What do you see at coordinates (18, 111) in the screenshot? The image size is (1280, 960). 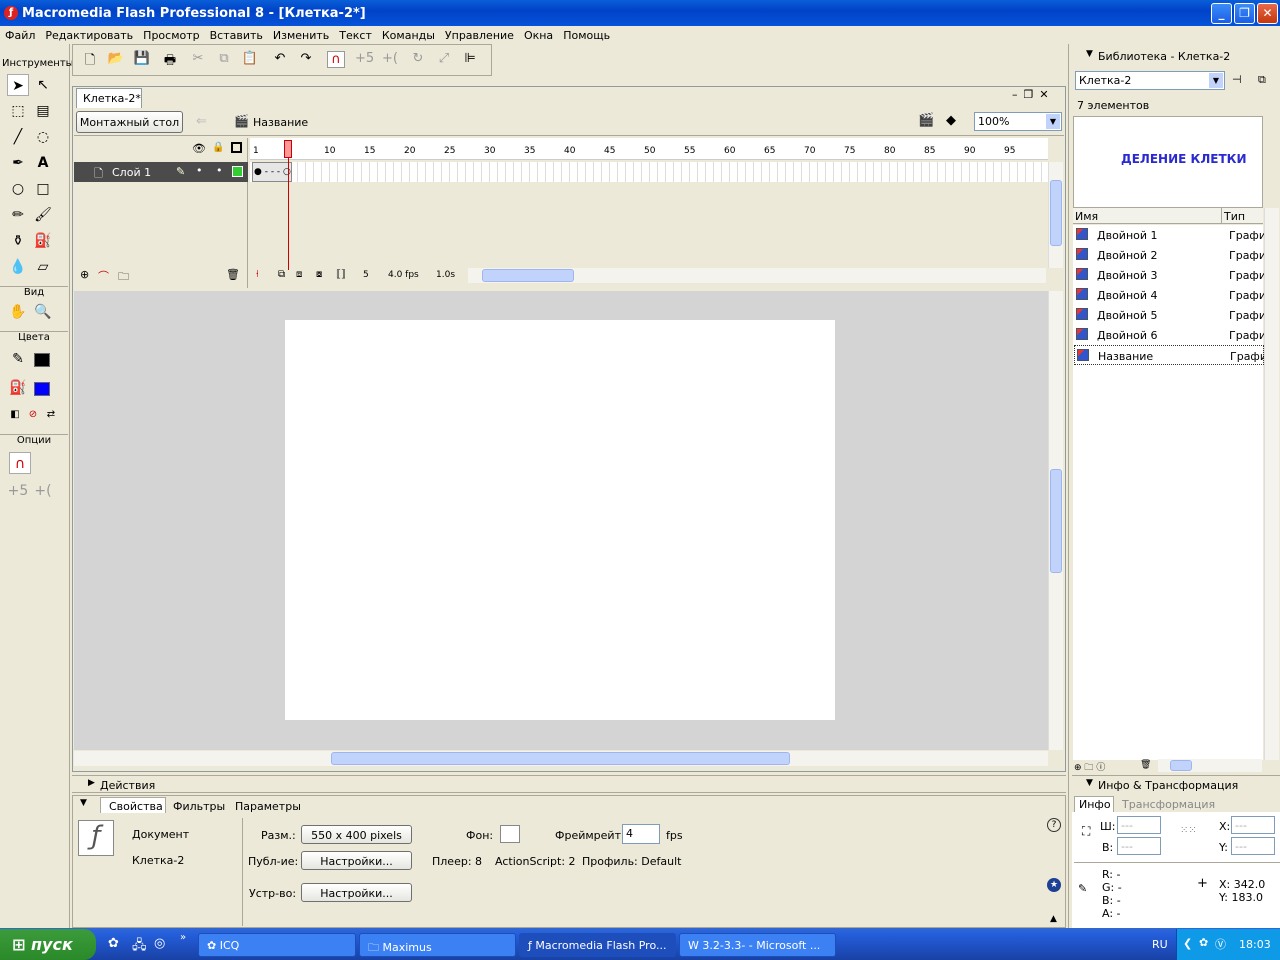 I see `free-transform-tool-icon: ⬚` at bounding box center [18, 111].